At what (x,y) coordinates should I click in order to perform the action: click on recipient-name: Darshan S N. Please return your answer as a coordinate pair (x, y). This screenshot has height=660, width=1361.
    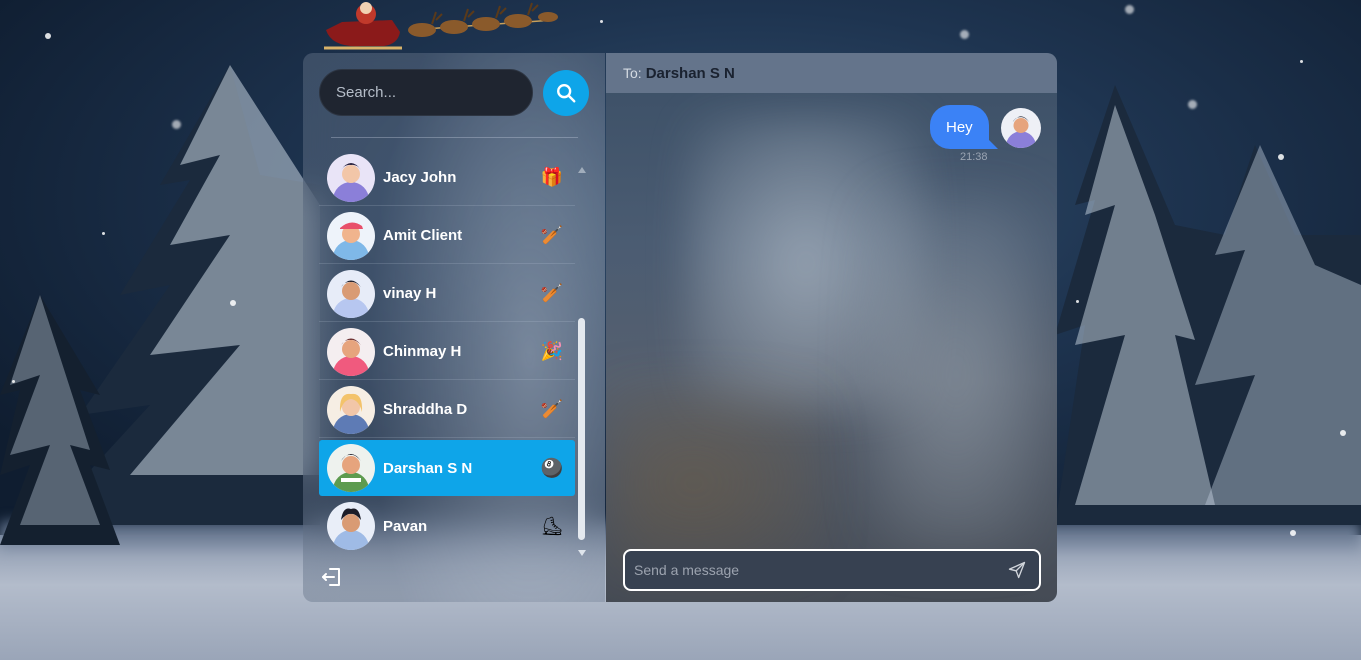
    Looking at the image, I should click on (690, 73).